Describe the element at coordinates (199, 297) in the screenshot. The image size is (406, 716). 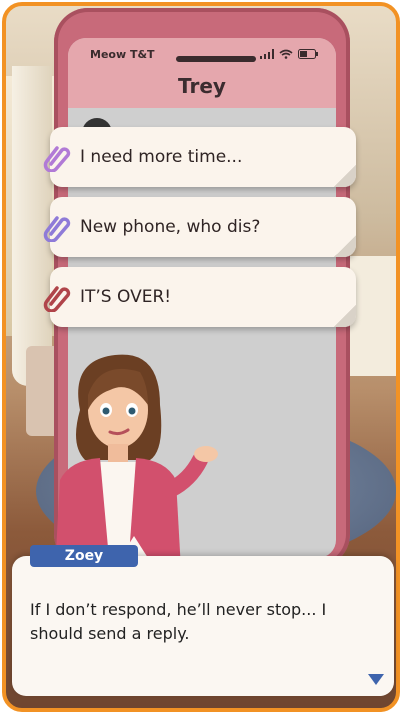
I see `choice-option-3: IT’S OVER!` at that location.